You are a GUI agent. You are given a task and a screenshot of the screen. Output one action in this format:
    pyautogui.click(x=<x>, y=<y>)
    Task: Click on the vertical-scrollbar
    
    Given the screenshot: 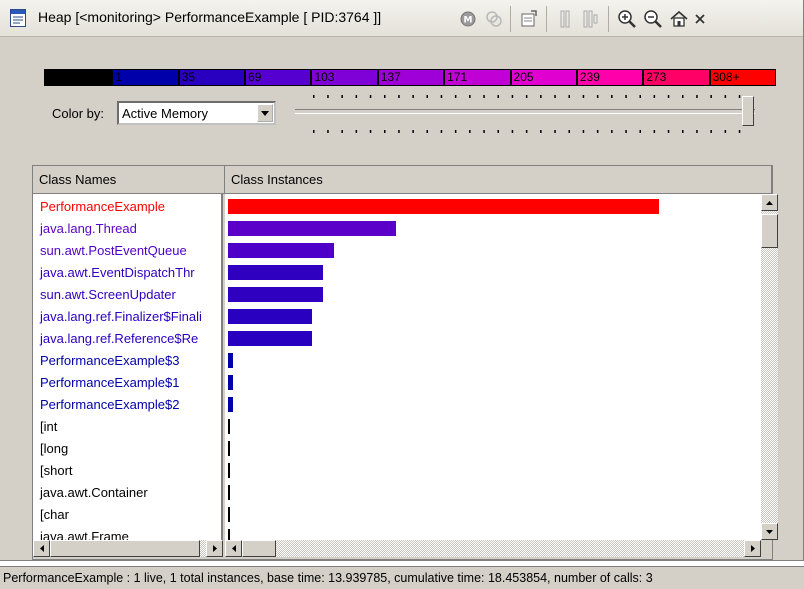 What is the action you would take?
    pyautogui.click(x=769, y=367)
    